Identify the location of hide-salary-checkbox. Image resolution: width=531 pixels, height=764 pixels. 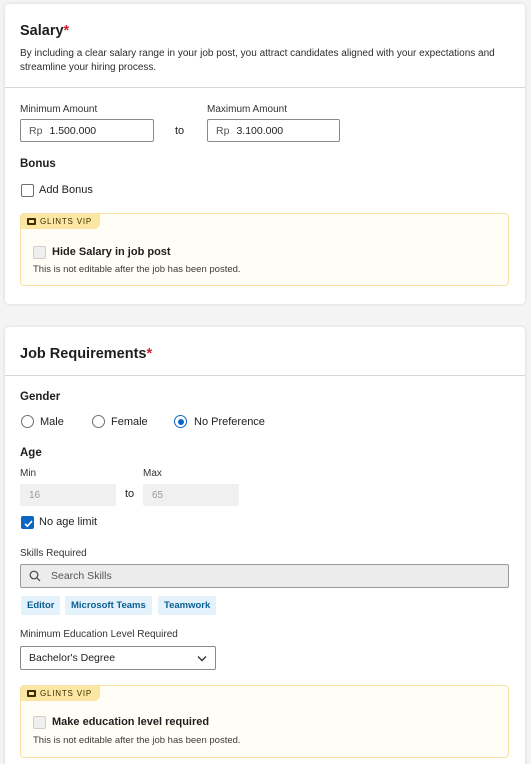
(39, 252).